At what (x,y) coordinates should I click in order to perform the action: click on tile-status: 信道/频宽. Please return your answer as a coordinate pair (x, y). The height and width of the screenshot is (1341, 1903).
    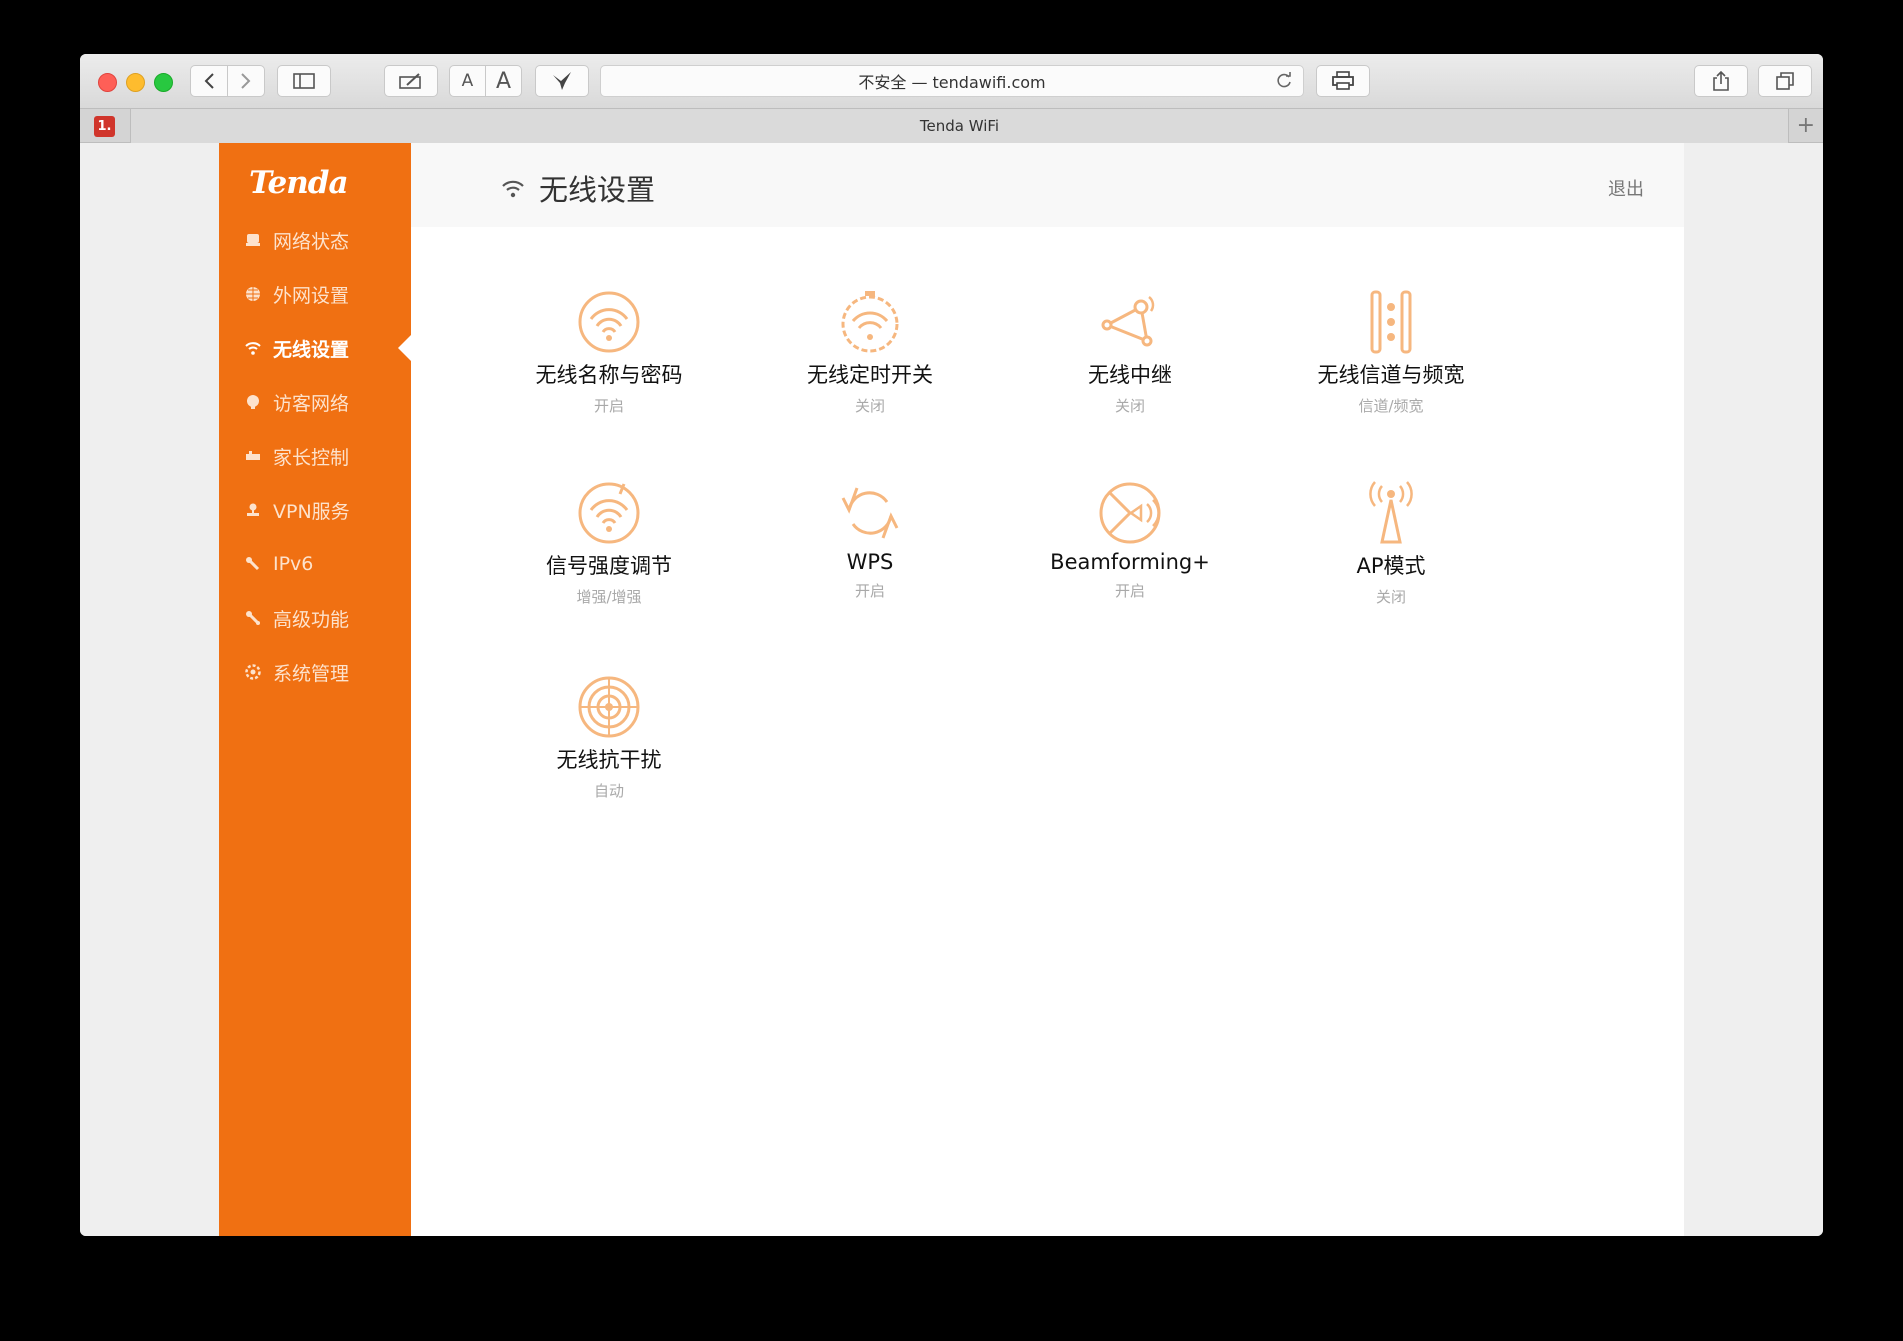
    Looking at the image, I should click on (1391, 406).